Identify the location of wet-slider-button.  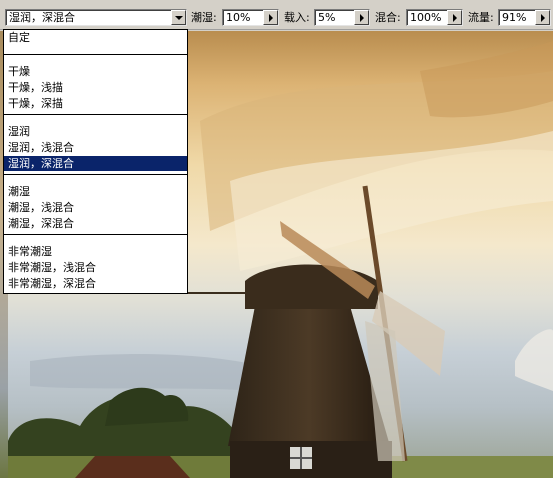
(270, 17).